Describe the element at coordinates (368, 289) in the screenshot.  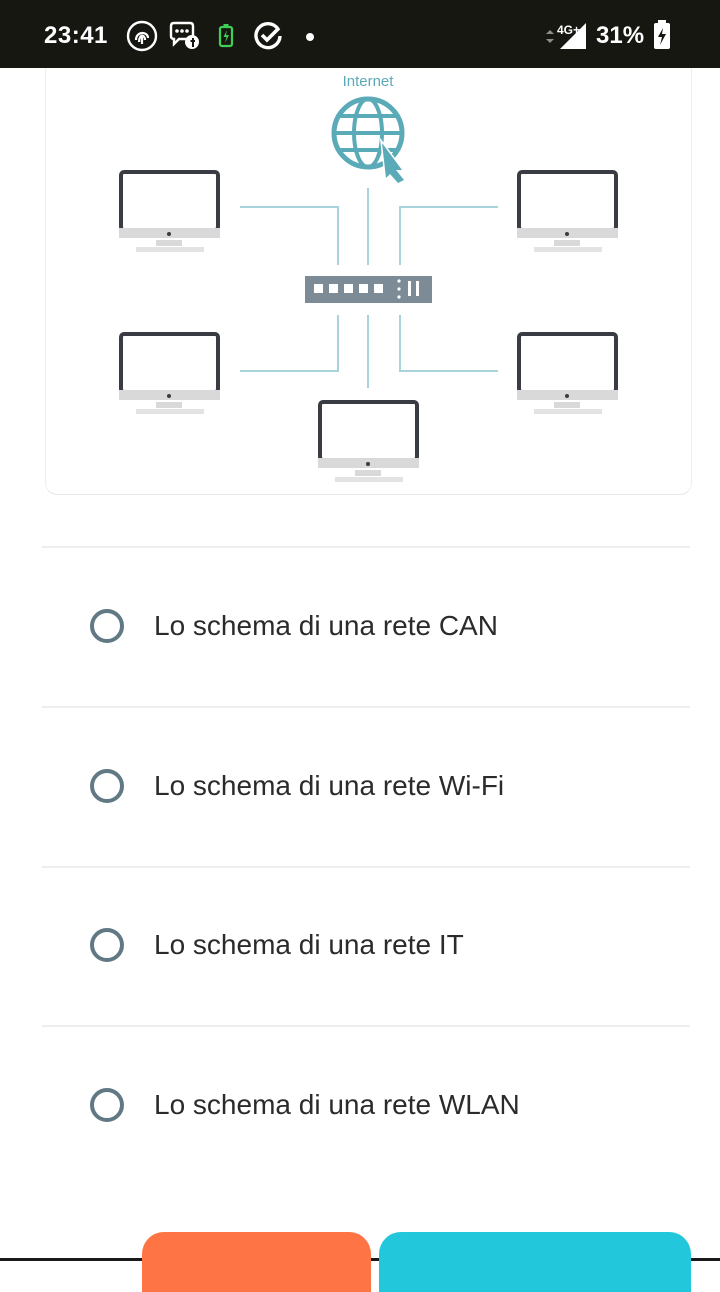
I see `network-switch-icon` at that location.